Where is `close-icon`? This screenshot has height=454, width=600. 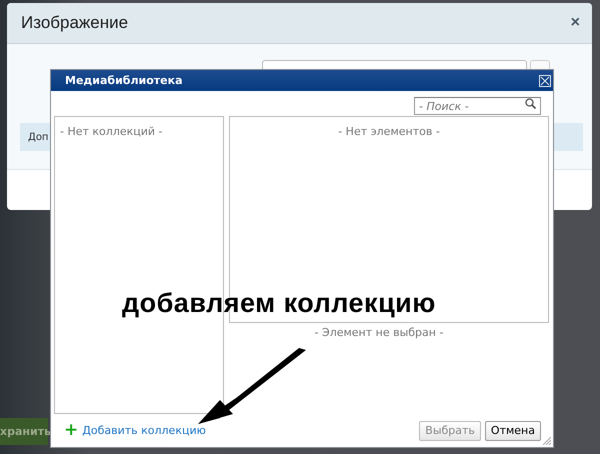 close-icon is located at coordinates (545, 80).